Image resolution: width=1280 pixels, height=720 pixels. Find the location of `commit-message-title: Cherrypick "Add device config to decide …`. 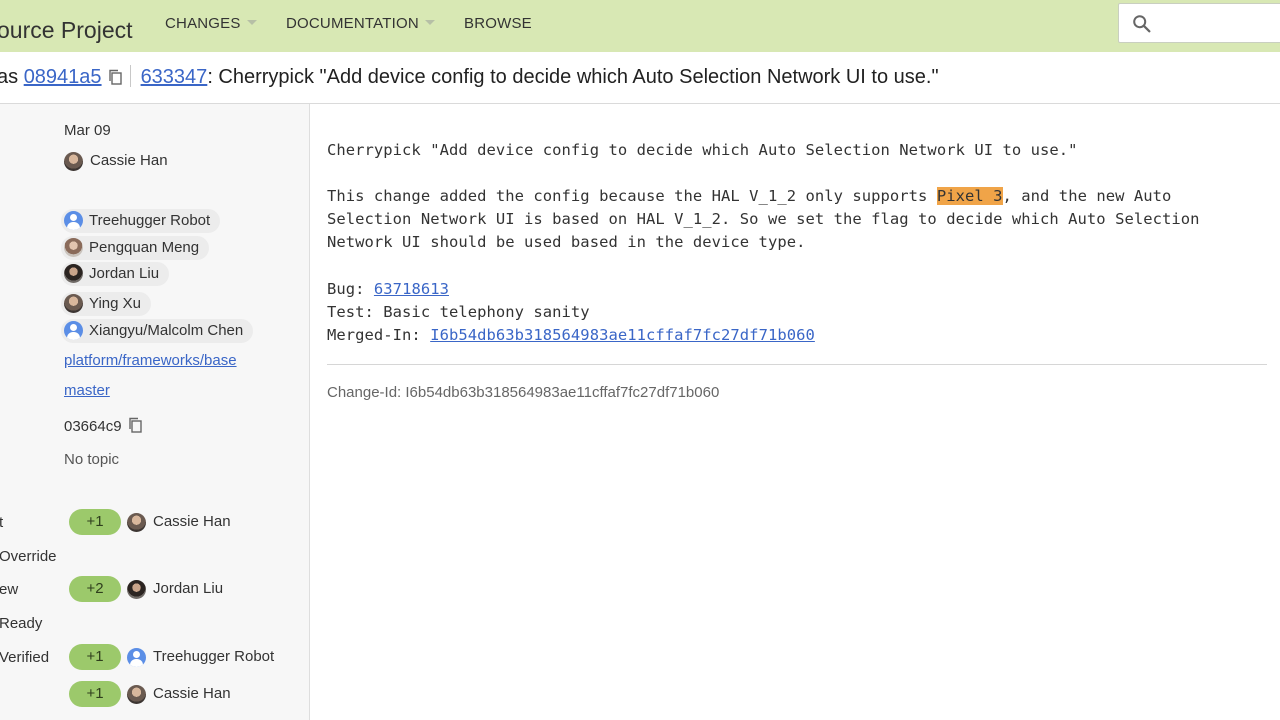

commit-message-title: Cherrypick "Add device config to decide … is located at coordinates (702, 150).